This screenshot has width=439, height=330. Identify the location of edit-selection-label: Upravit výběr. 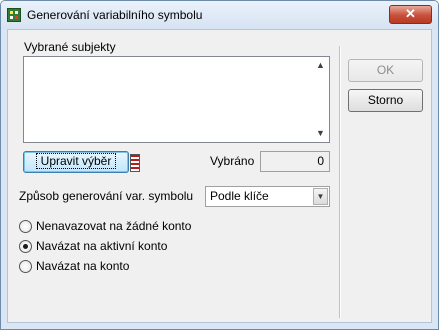
(76, 161).